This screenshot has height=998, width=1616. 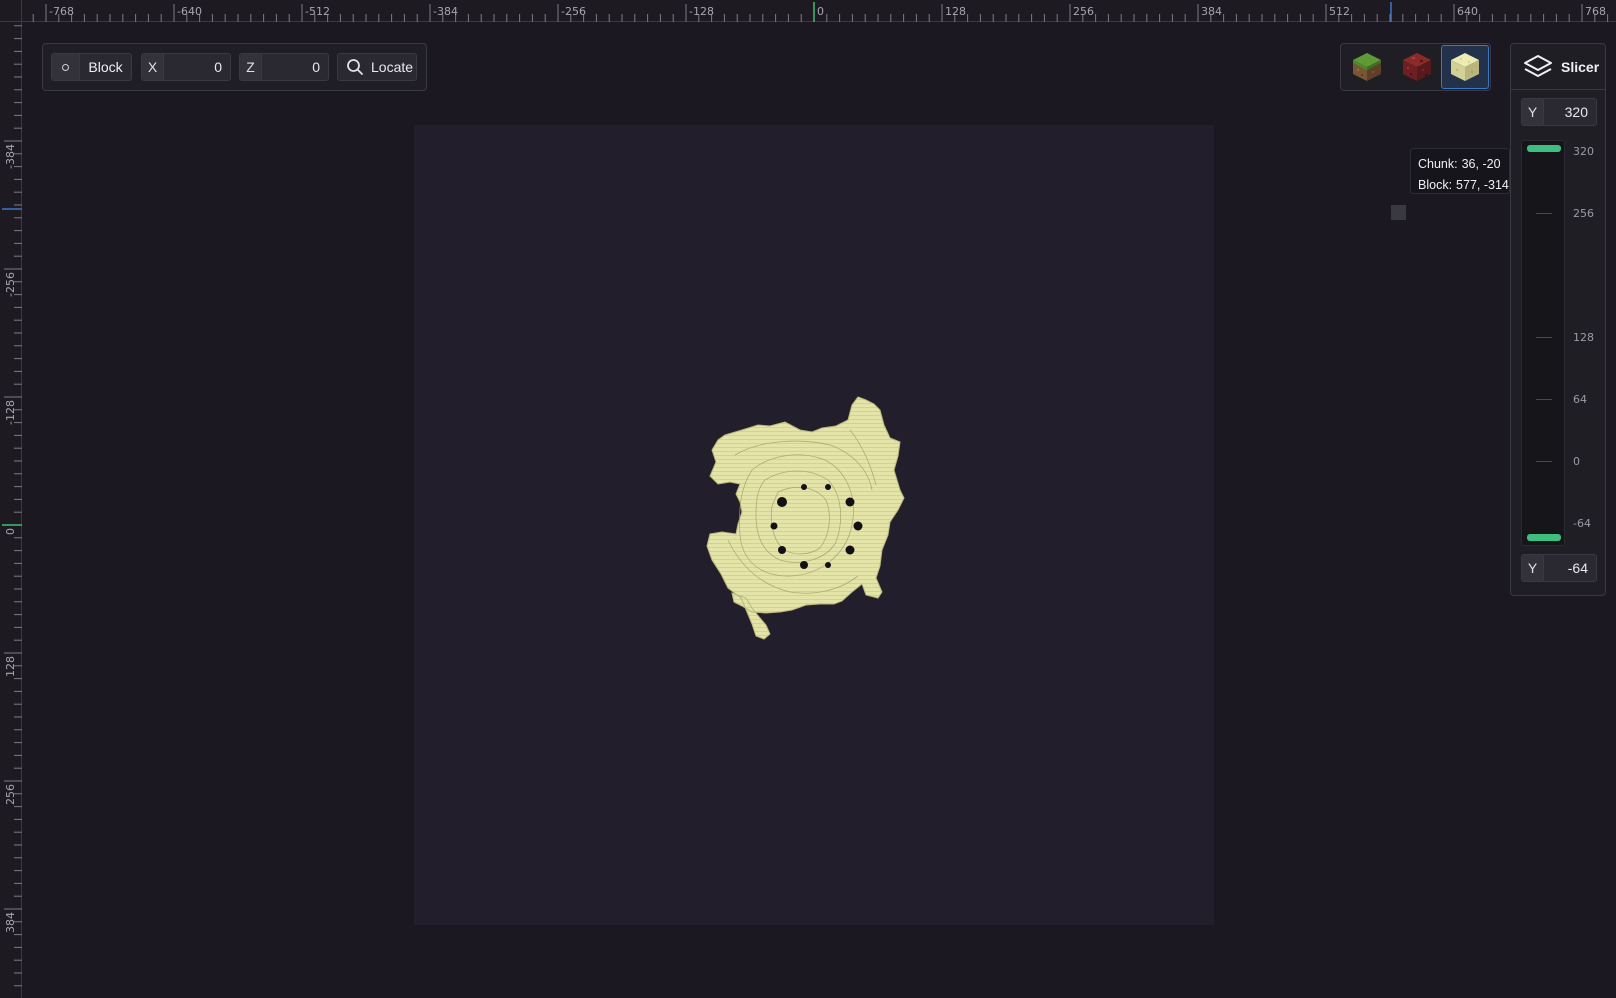 What do you see at coordinates (11, 510) in the screenshot?
I see `ruler-left: -384 -256 -128 0 128 256 384` at bounding box center [11, 510].